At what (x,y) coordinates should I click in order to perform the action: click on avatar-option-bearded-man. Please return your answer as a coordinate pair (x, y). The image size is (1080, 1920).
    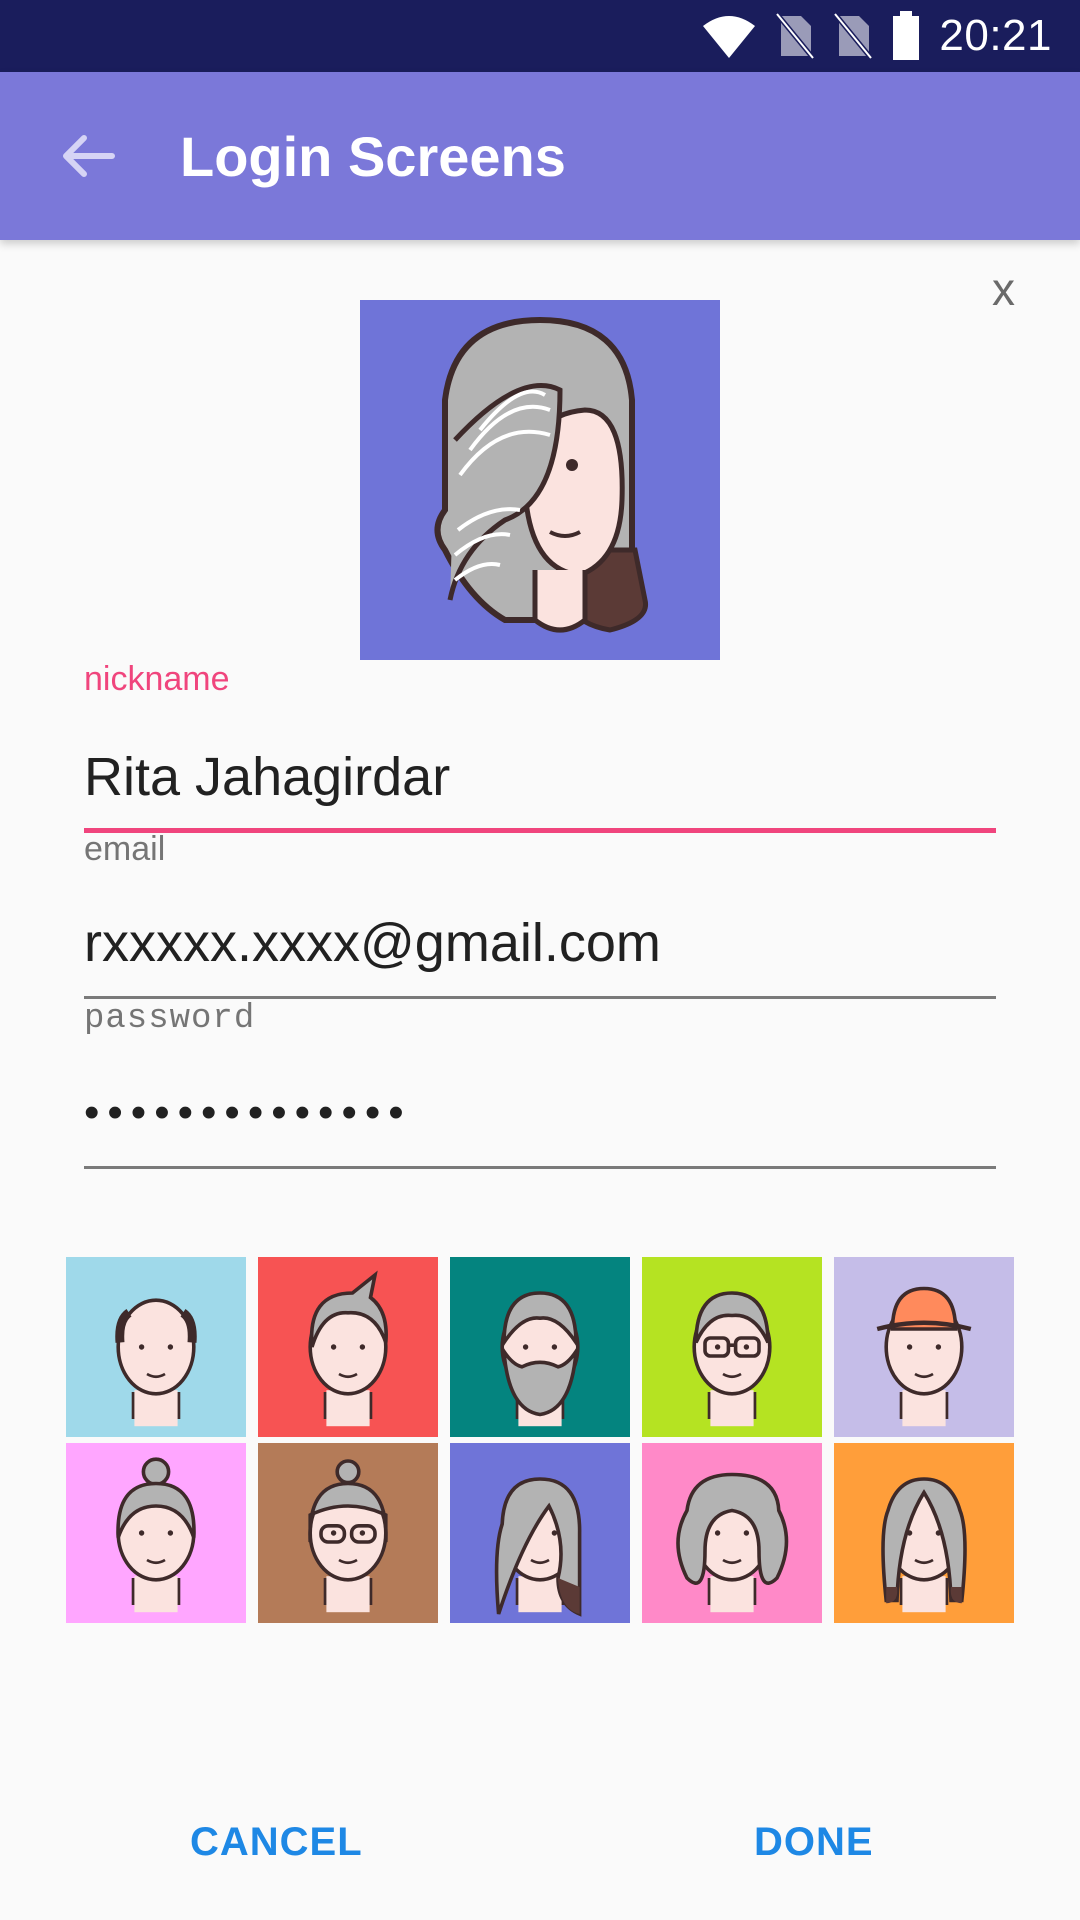
    Looking at the image, I should click on (540, 1347).